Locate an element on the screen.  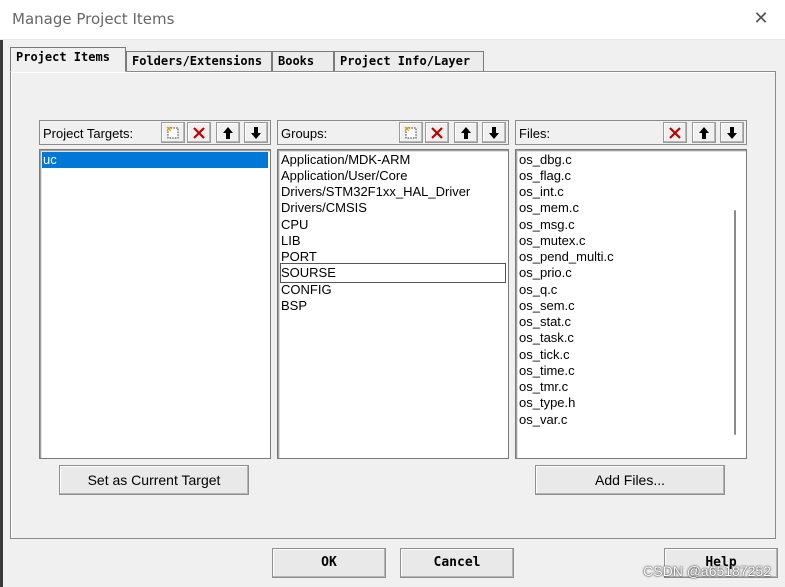
tab-label: Folders/Extensions is located at coordinates (197, 61).